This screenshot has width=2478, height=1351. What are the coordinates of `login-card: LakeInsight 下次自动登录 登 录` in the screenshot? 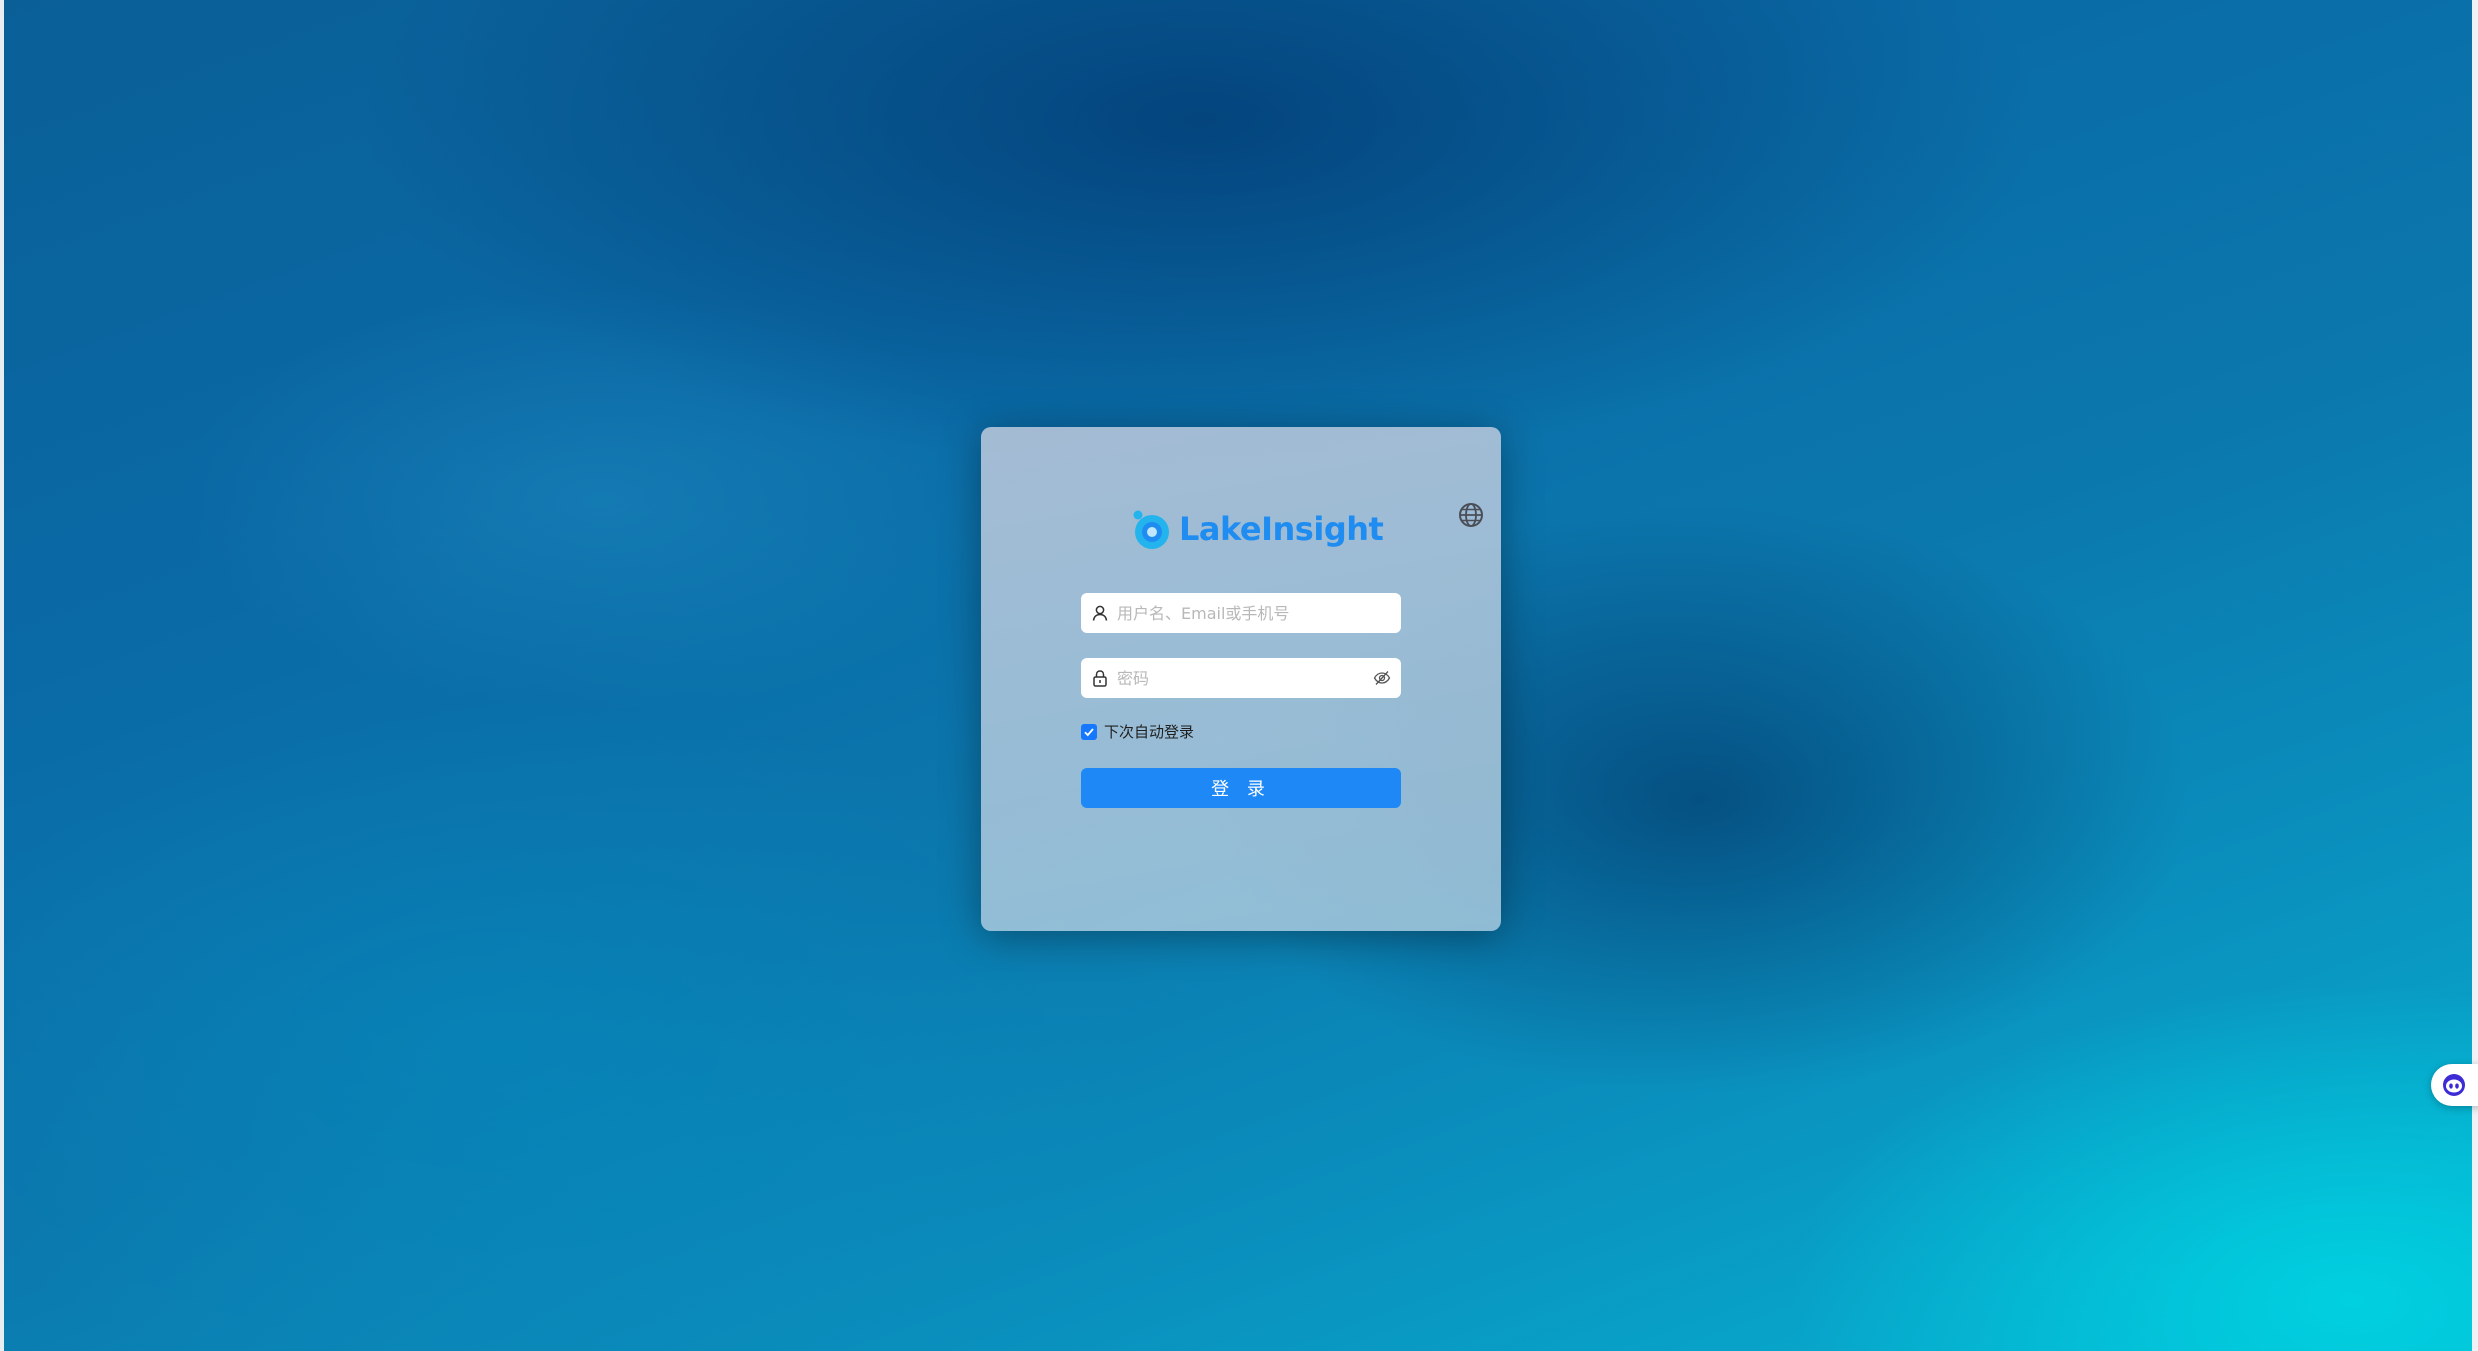 It's located at (1241, 679).